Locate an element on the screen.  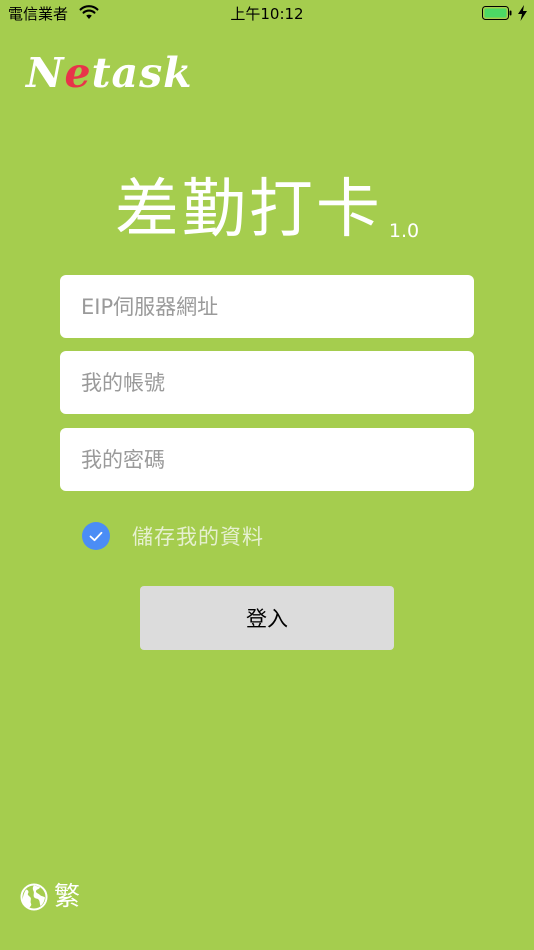
login-button: 登入 is located at coordinates (267, 618).